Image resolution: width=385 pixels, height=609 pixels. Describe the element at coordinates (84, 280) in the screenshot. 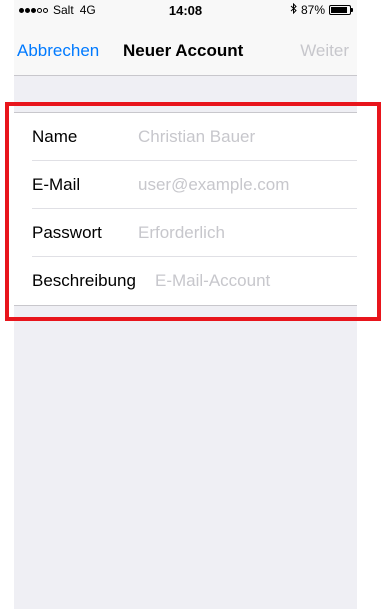

I see `description-label: Beschreibung` at that location.